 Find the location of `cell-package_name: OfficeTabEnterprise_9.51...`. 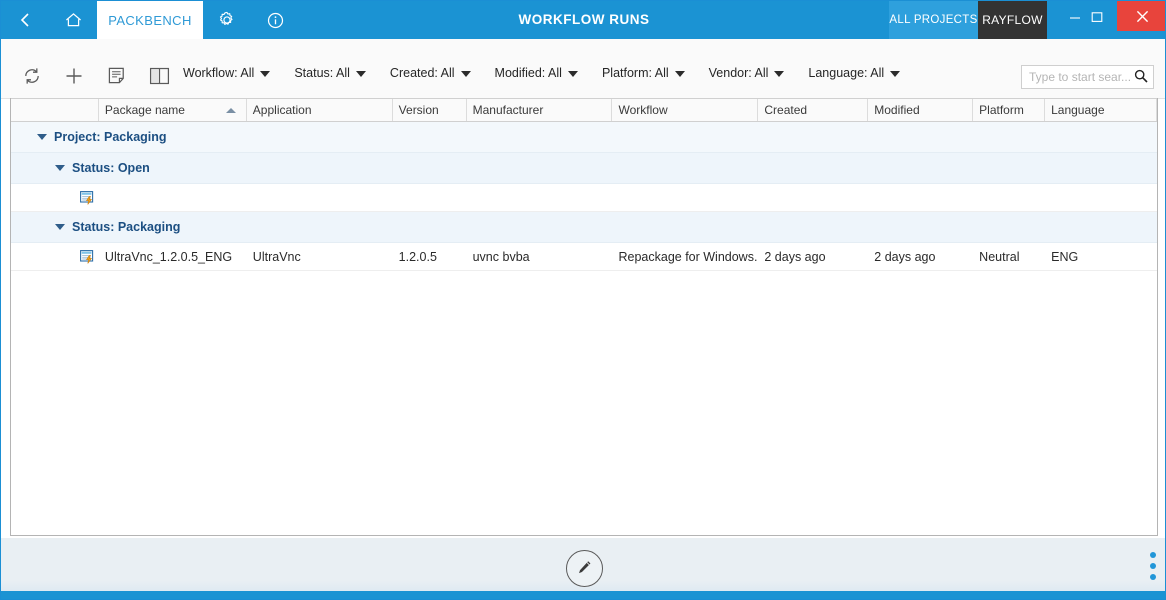

cell-package_name: OfficeTabEnterprise_9.51... is located at coordinates (173, 198).